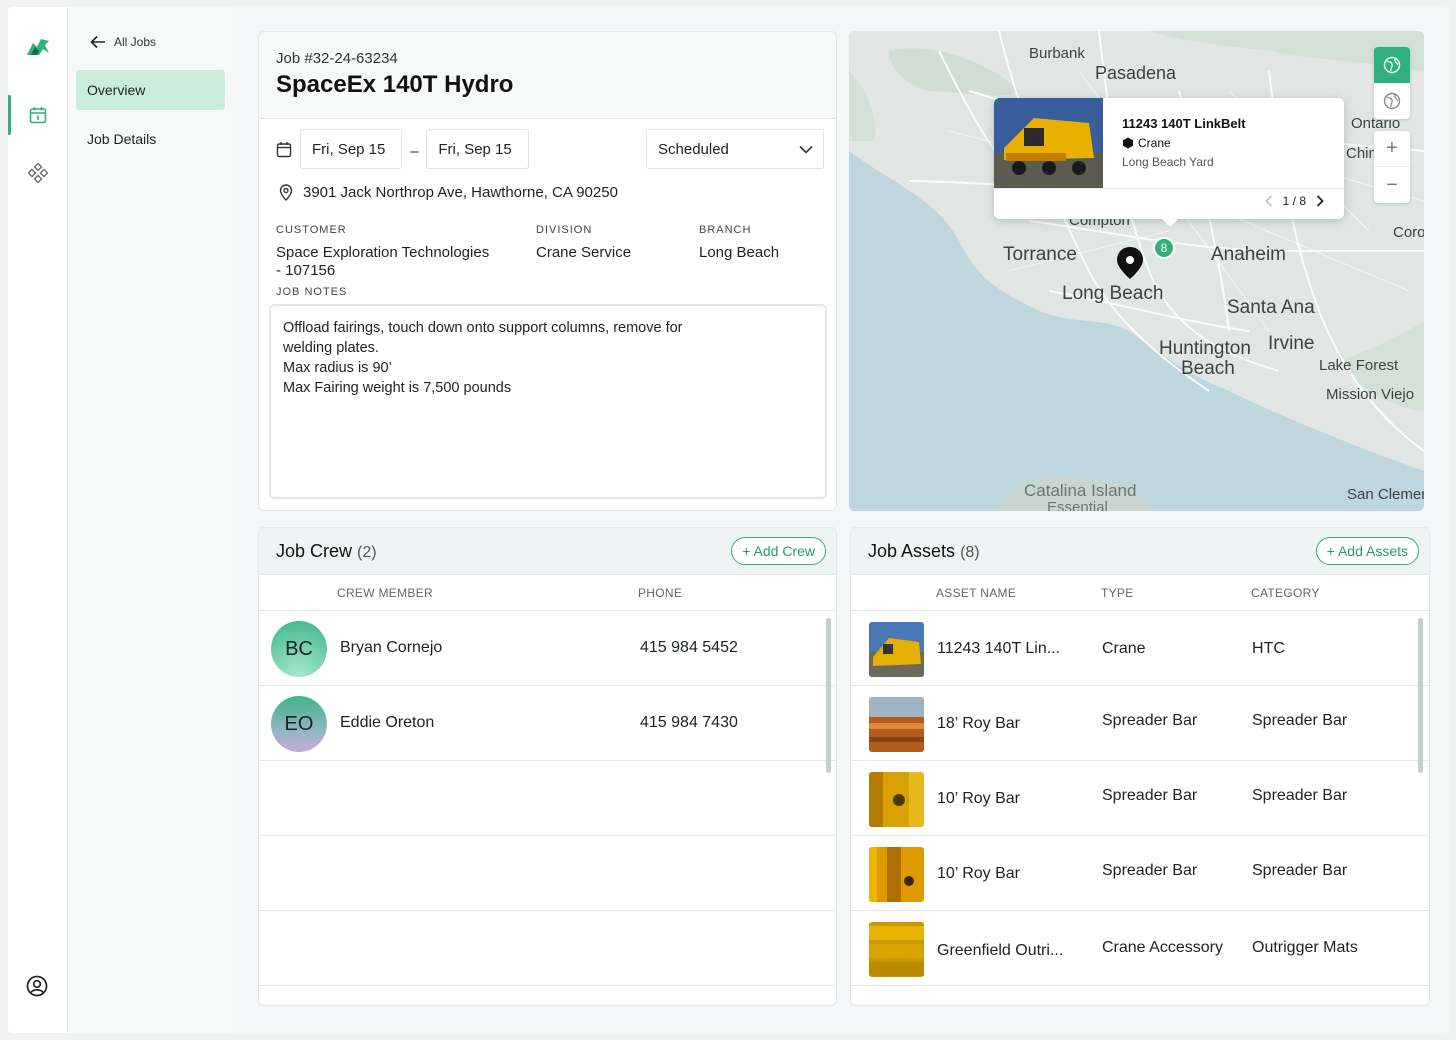 Image resolution: width=1456 pixels, height=1040 pixels. Describe the element at coordinates (1320, 201) in the screenshot. I see `chevron-right-icon` at that location.